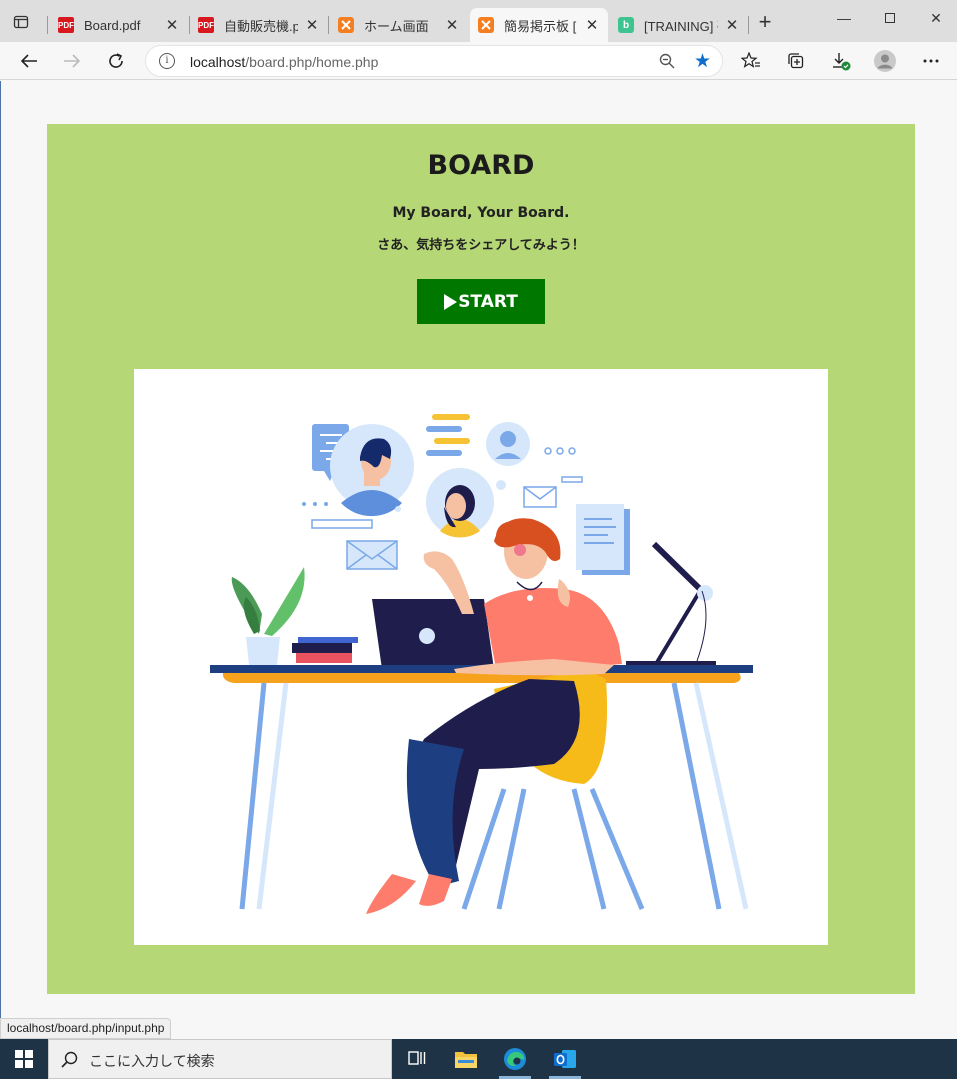 The image size is (957, 1079). I want to click on taskbar-search-input: ここに入力して検索, so click(220, 1059).